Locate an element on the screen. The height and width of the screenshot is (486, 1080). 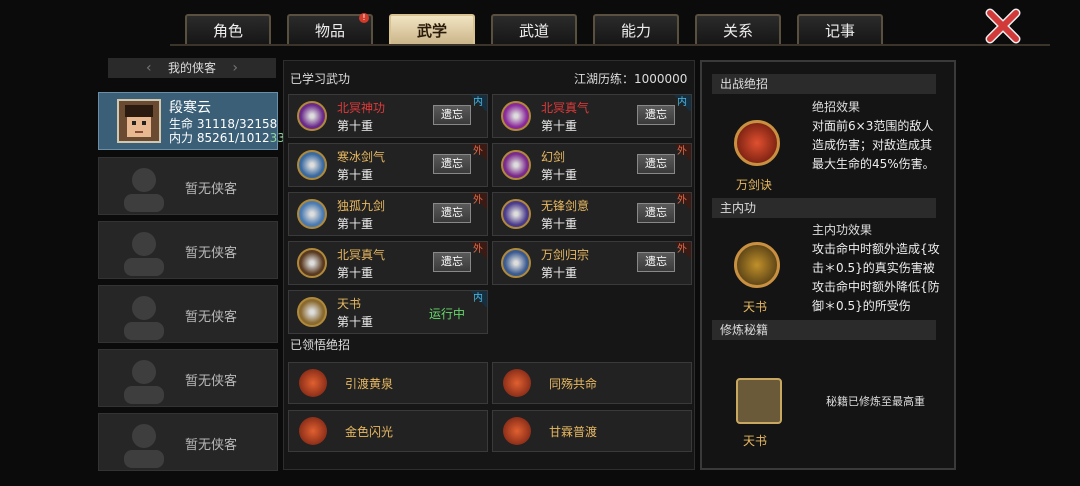
hero-portrait-icon is located at coordinates (139, 121).